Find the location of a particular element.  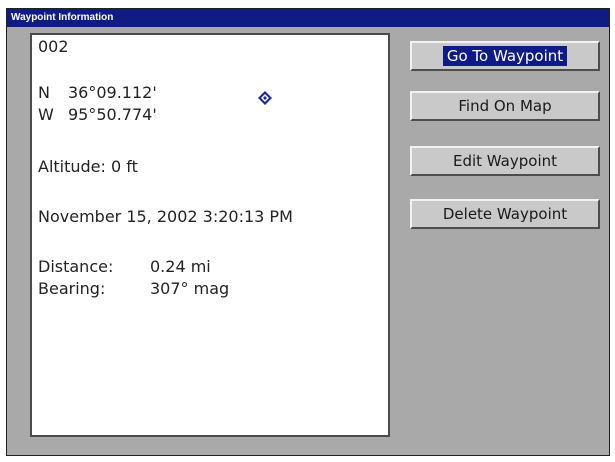

distance-value: 0.24 mi is located at coordinates (180, 266).